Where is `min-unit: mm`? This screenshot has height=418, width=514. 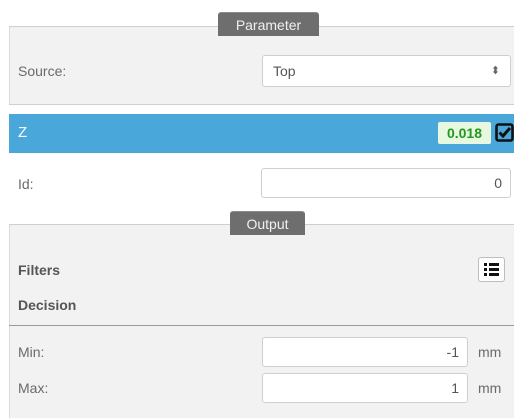 min-unit: mm is located at coordinates (490, 352).